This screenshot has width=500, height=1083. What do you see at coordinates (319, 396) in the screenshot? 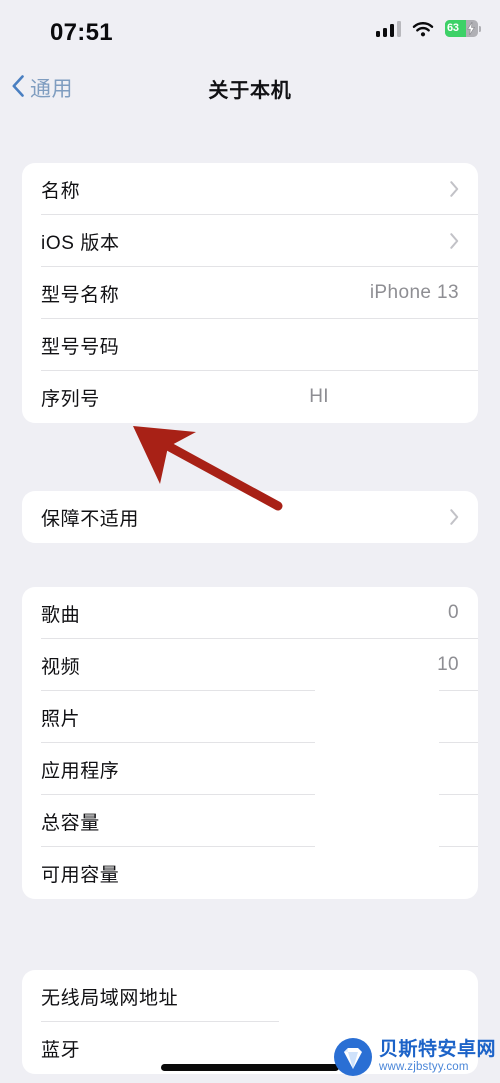
I see `settings-row-value: HI` at bounding box center [319, 396].